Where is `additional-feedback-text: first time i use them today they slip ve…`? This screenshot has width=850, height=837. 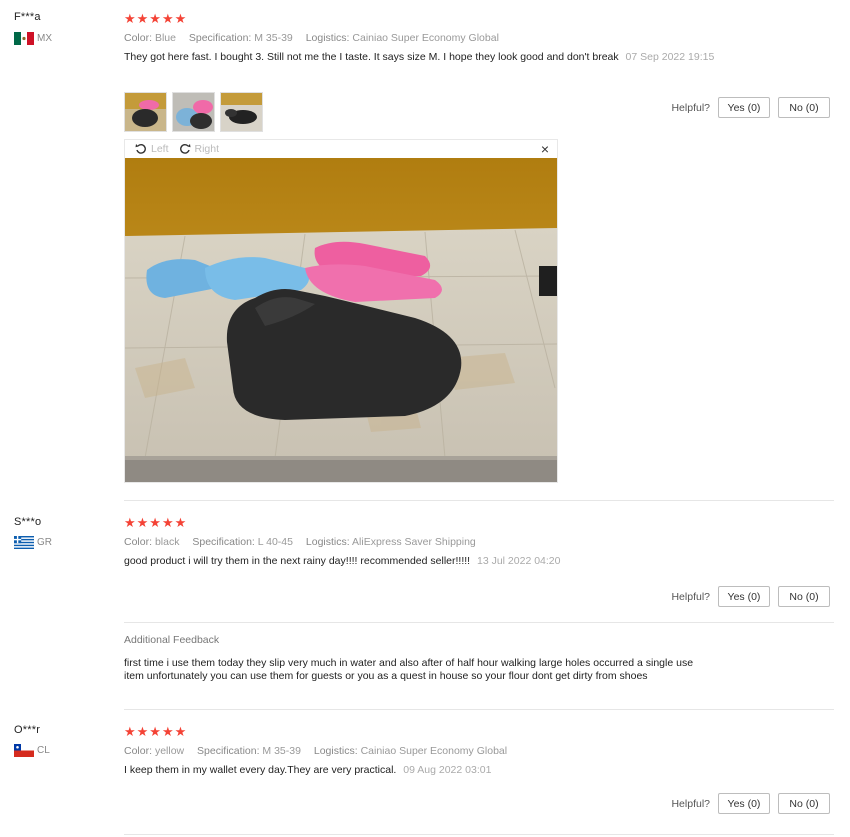 additional-feedback-text: first time i use them today they slip ve… is located at coordinates (409, 669).